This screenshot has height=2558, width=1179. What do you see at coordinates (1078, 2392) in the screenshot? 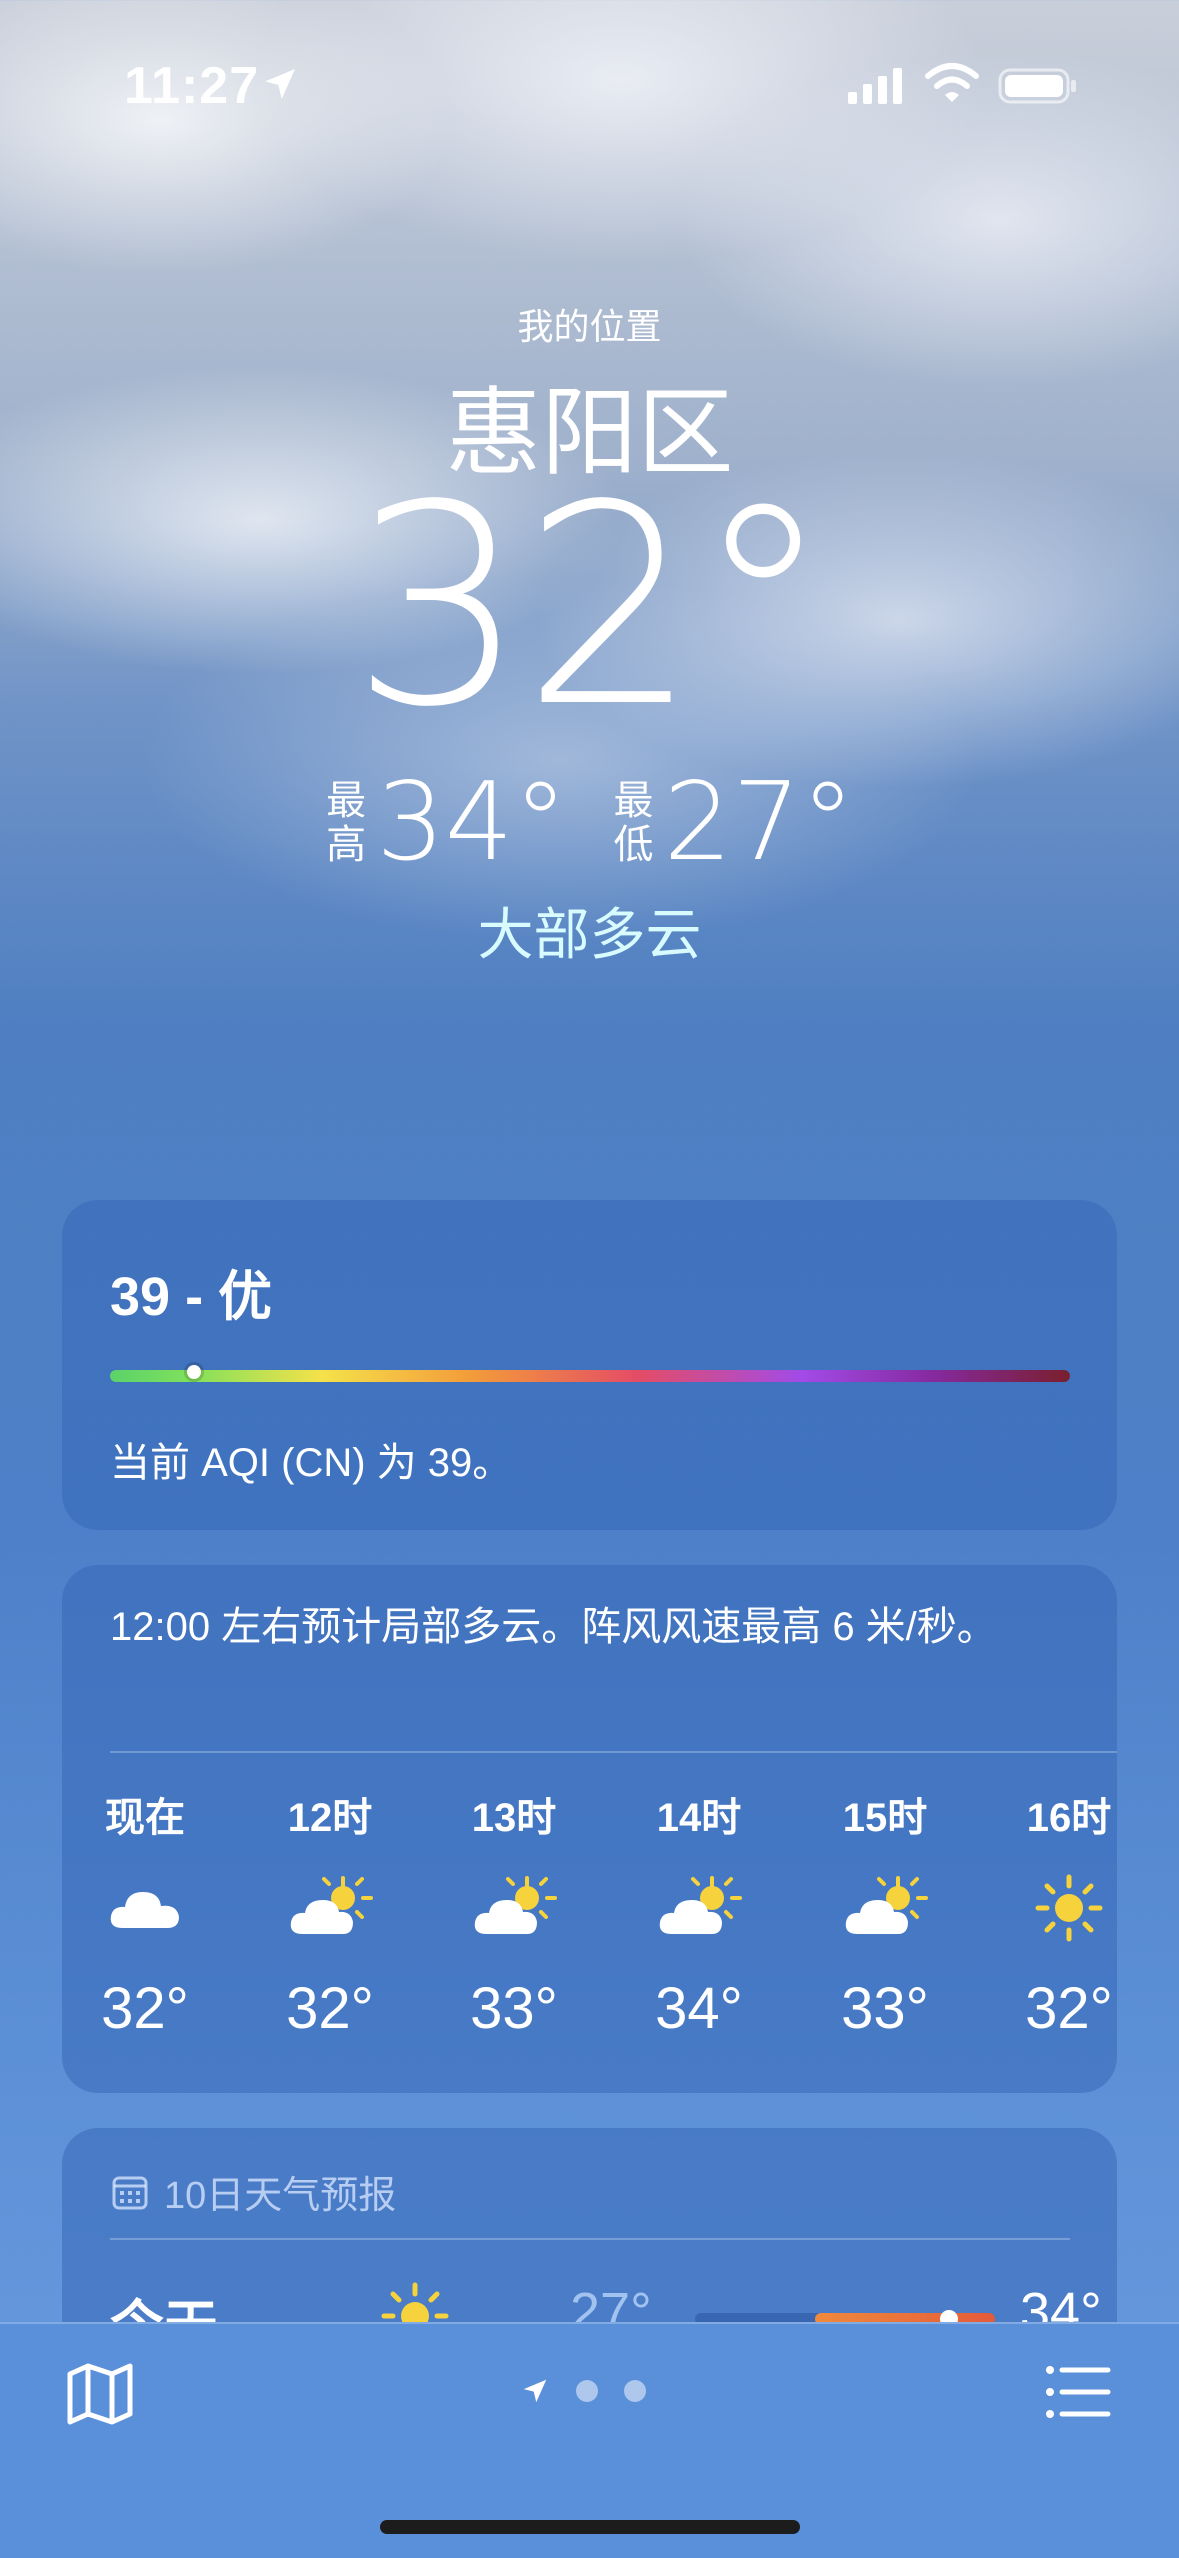
I see `list-icon` at bounding box center [1078, 2392].